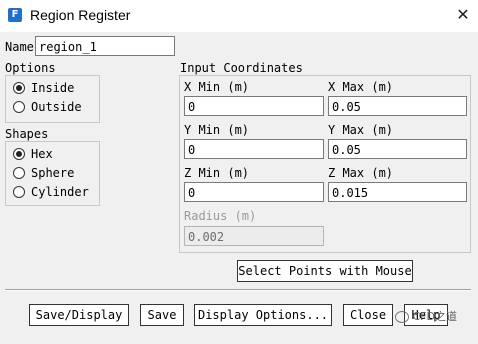  What do you see at coordinates (217, 130) in the screenshot?
I see `y-min-label: Y Min (m)` at bounding box center [217, 130].